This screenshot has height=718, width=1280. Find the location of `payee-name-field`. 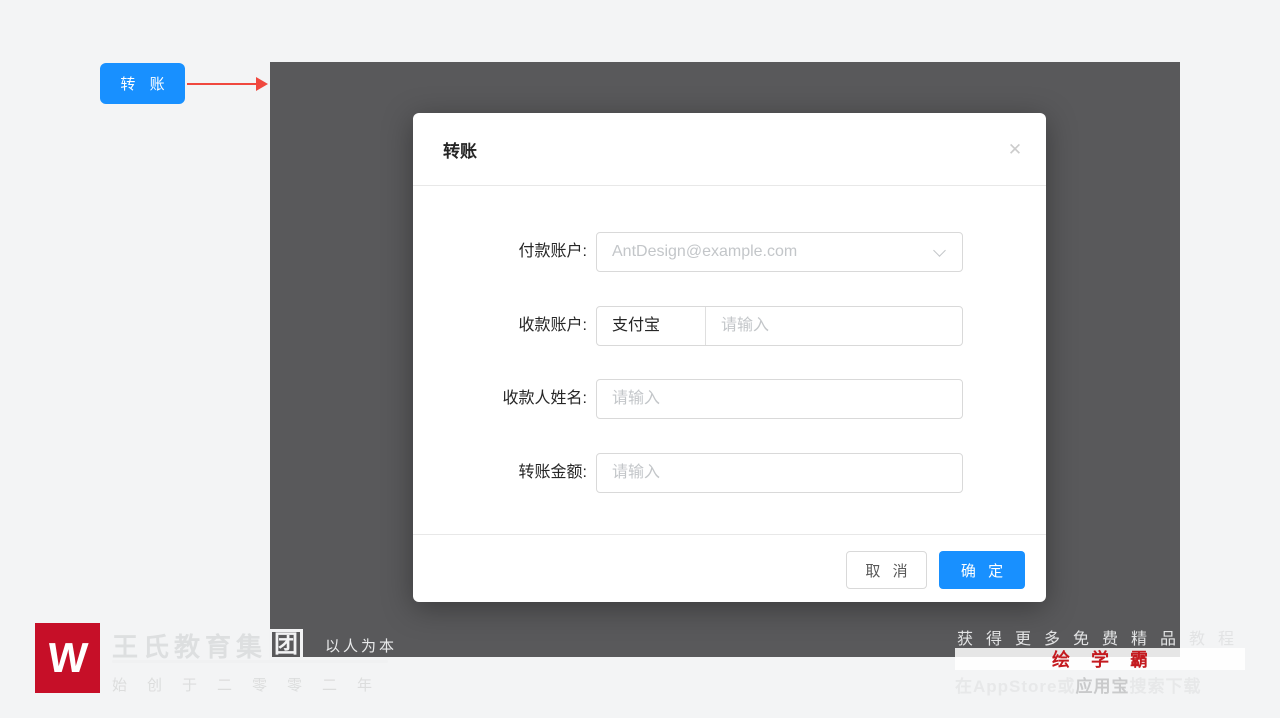

payee-name-field is located at coordinates (779, 399).